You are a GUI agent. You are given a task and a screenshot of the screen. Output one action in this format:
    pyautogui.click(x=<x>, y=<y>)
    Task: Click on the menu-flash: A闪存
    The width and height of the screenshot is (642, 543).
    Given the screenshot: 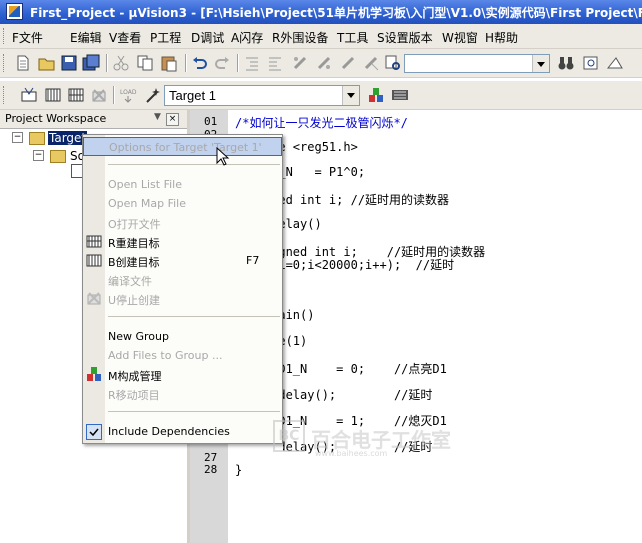 What is the action you would take?
    pyautogui.click(x=247, y=37)
    